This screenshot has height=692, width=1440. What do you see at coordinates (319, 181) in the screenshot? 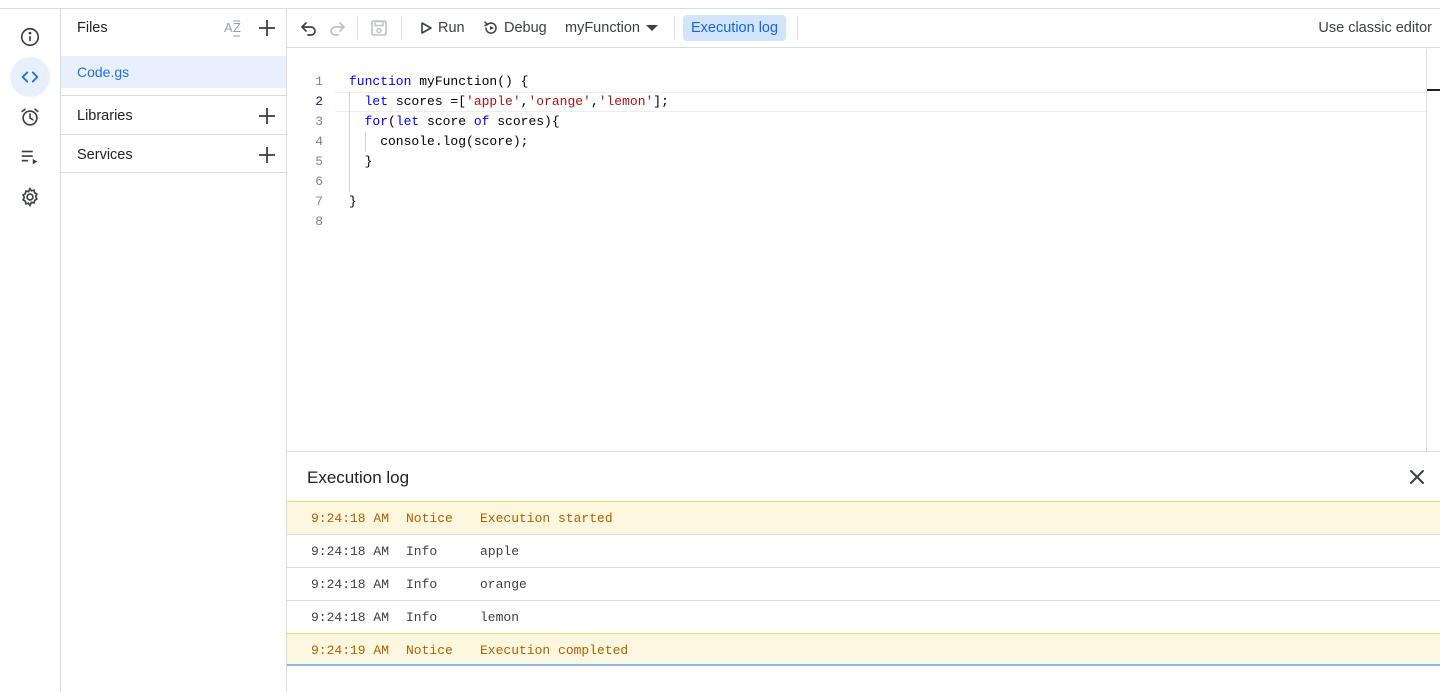
I see `line-number: 6` at bounding box center [319, 181].